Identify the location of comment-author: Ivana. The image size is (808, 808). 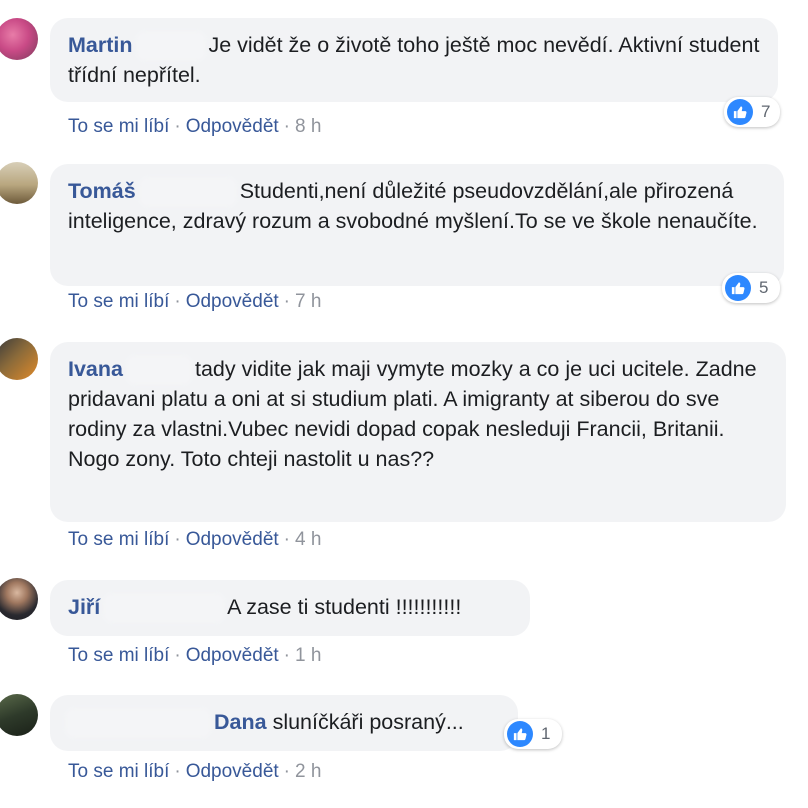
(95, 369).